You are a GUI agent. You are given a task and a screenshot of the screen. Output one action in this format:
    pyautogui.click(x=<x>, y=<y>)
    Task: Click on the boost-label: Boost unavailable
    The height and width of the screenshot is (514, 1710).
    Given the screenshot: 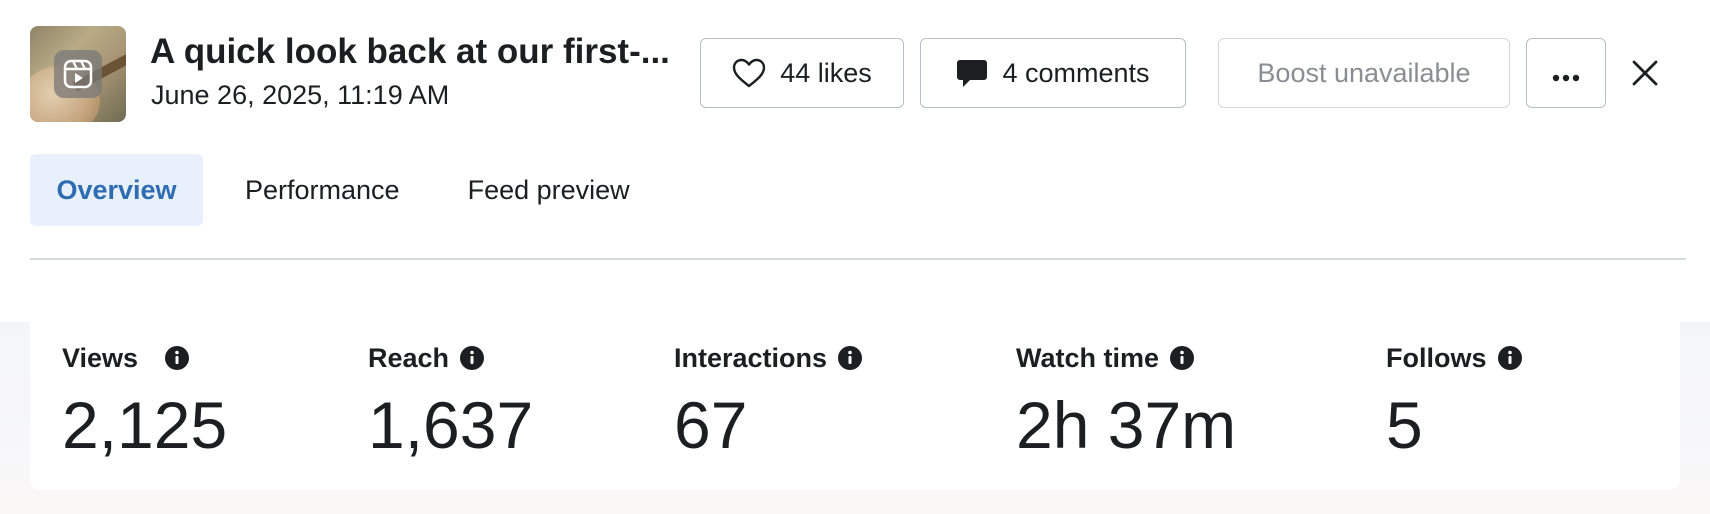 What is the action you would take?
    pyautogui.click(x=1364, y=72)
    